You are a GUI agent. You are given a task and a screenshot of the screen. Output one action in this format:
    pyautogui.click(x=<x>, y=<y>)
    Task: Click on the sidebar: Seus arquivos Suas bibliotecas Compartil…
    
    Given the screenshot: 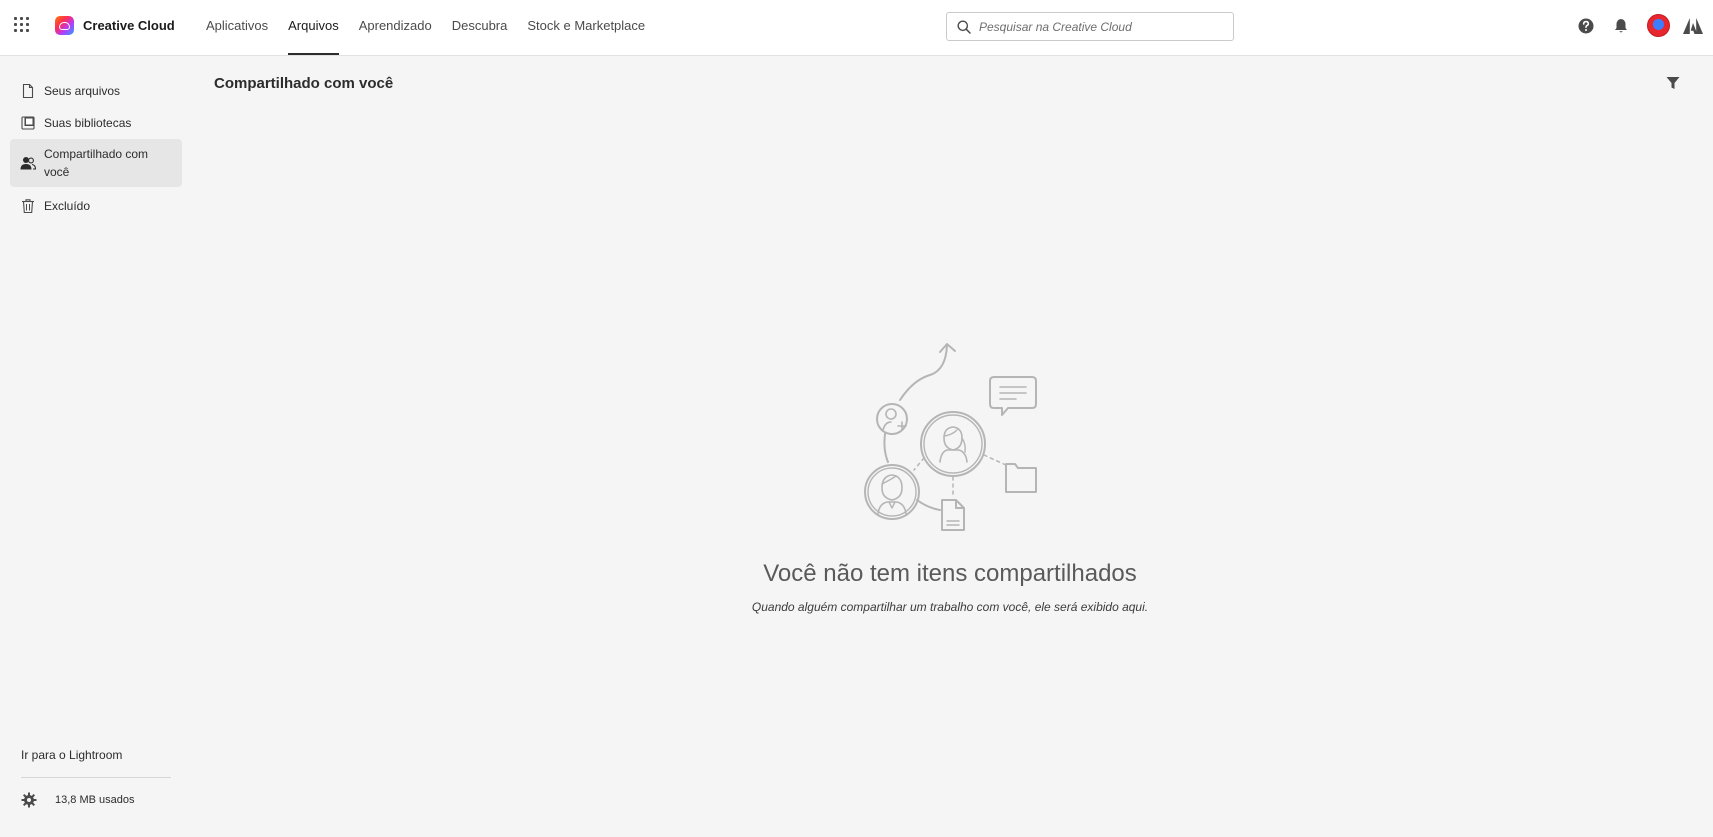 What is the action you would take?
    pyautogui.click(x=96, y=446)
    